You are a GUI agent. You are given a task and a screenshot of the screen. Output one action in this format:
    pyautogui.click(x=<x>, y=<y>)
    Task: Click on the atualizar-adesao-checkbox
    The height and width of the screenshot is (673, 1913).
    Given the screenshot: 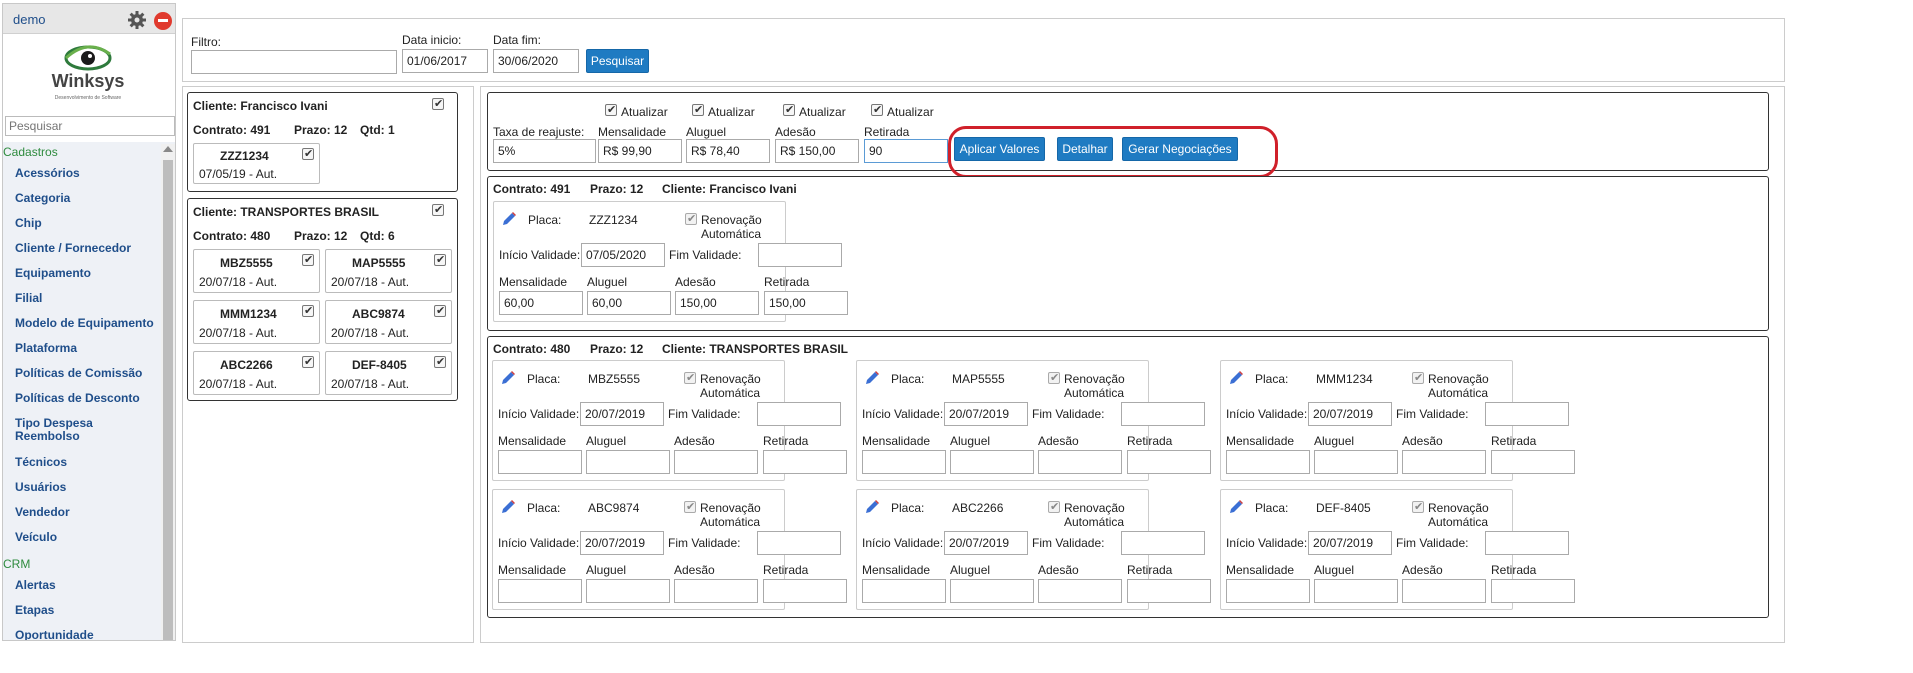 What is the action you would take?
    pyautogui.click(x=789, y=109)
    